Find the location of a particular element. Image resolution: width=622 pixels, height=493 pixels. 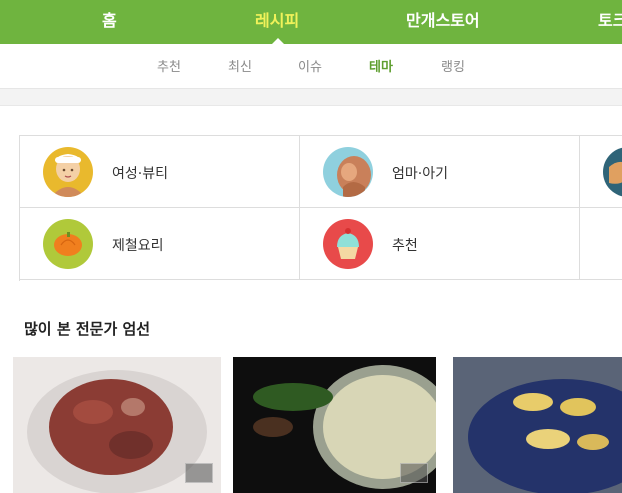

theme-item-beauty: 여성·뷰티 is located at coordinates (160, 172).